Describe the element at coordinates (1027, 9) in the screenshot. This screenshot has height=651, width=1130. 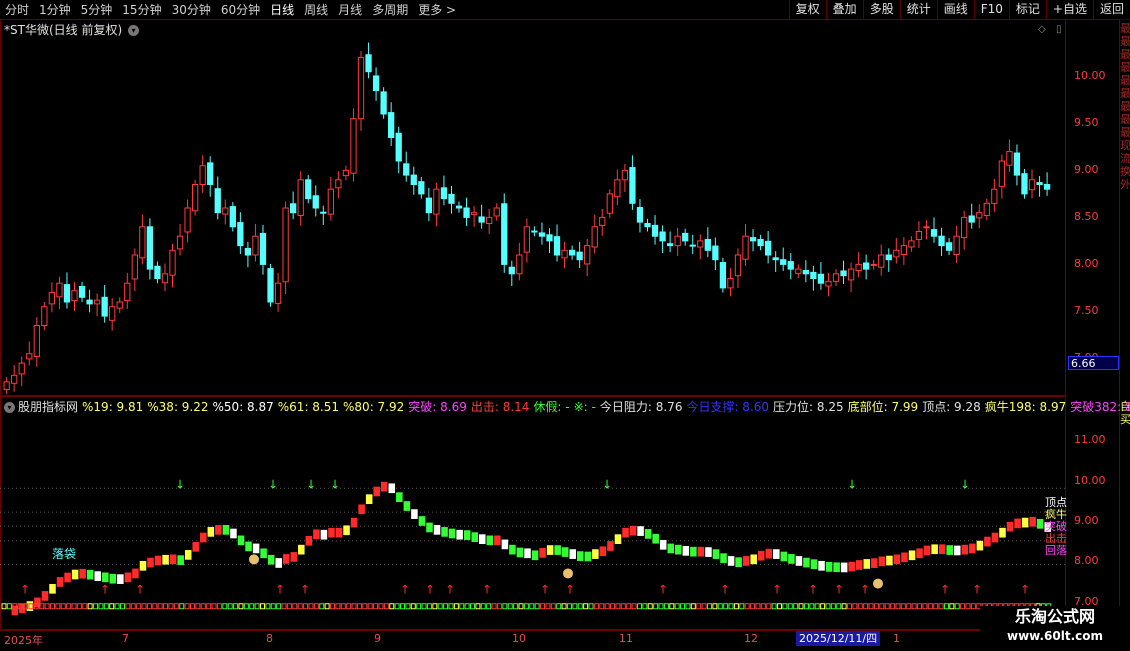
I see `toolbar-button-6: 标记` at that location.